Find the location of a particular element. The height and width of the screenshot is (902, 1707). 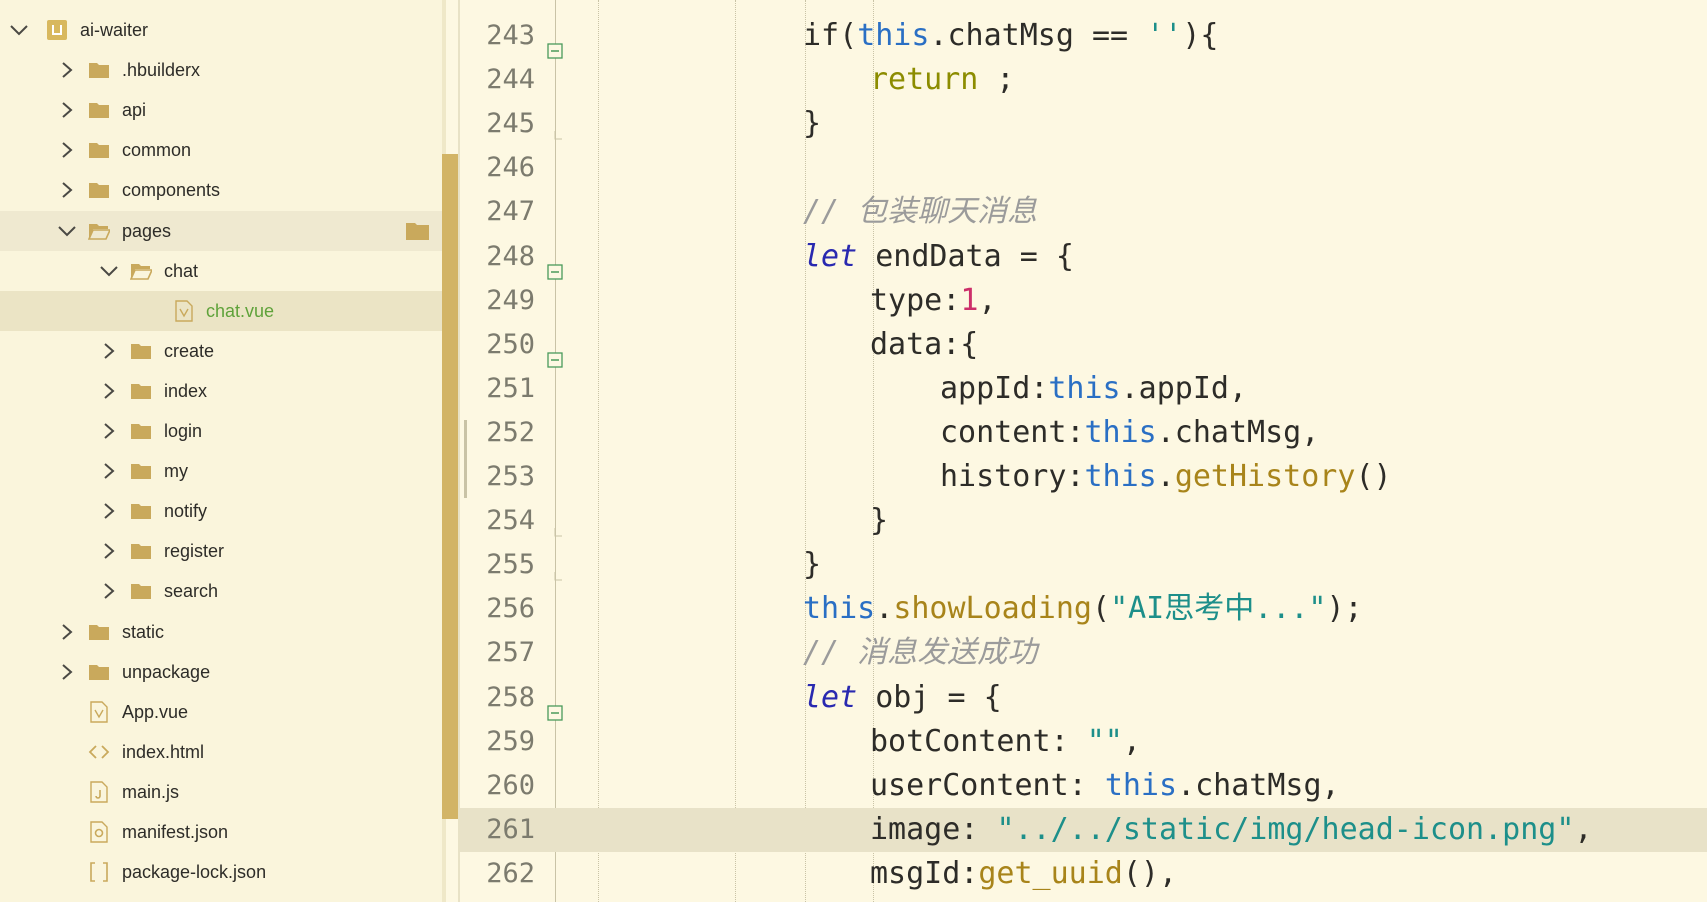

code-token: '' is located at coordinates (1164, 35).